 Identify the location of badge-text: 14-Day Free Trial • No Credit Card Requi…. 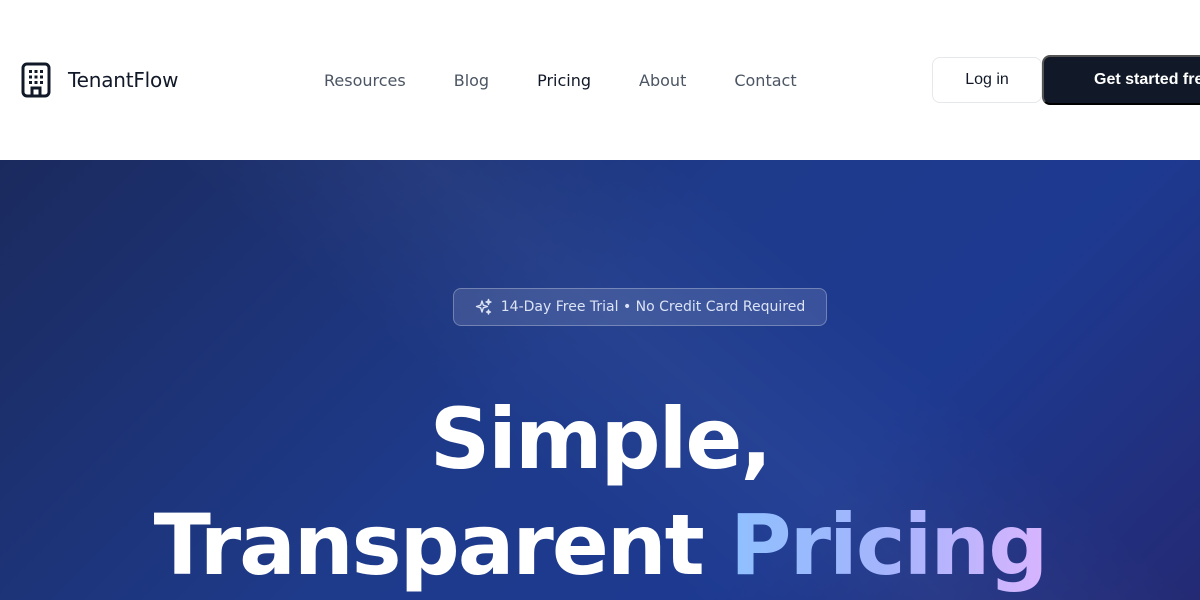
(653, 307).